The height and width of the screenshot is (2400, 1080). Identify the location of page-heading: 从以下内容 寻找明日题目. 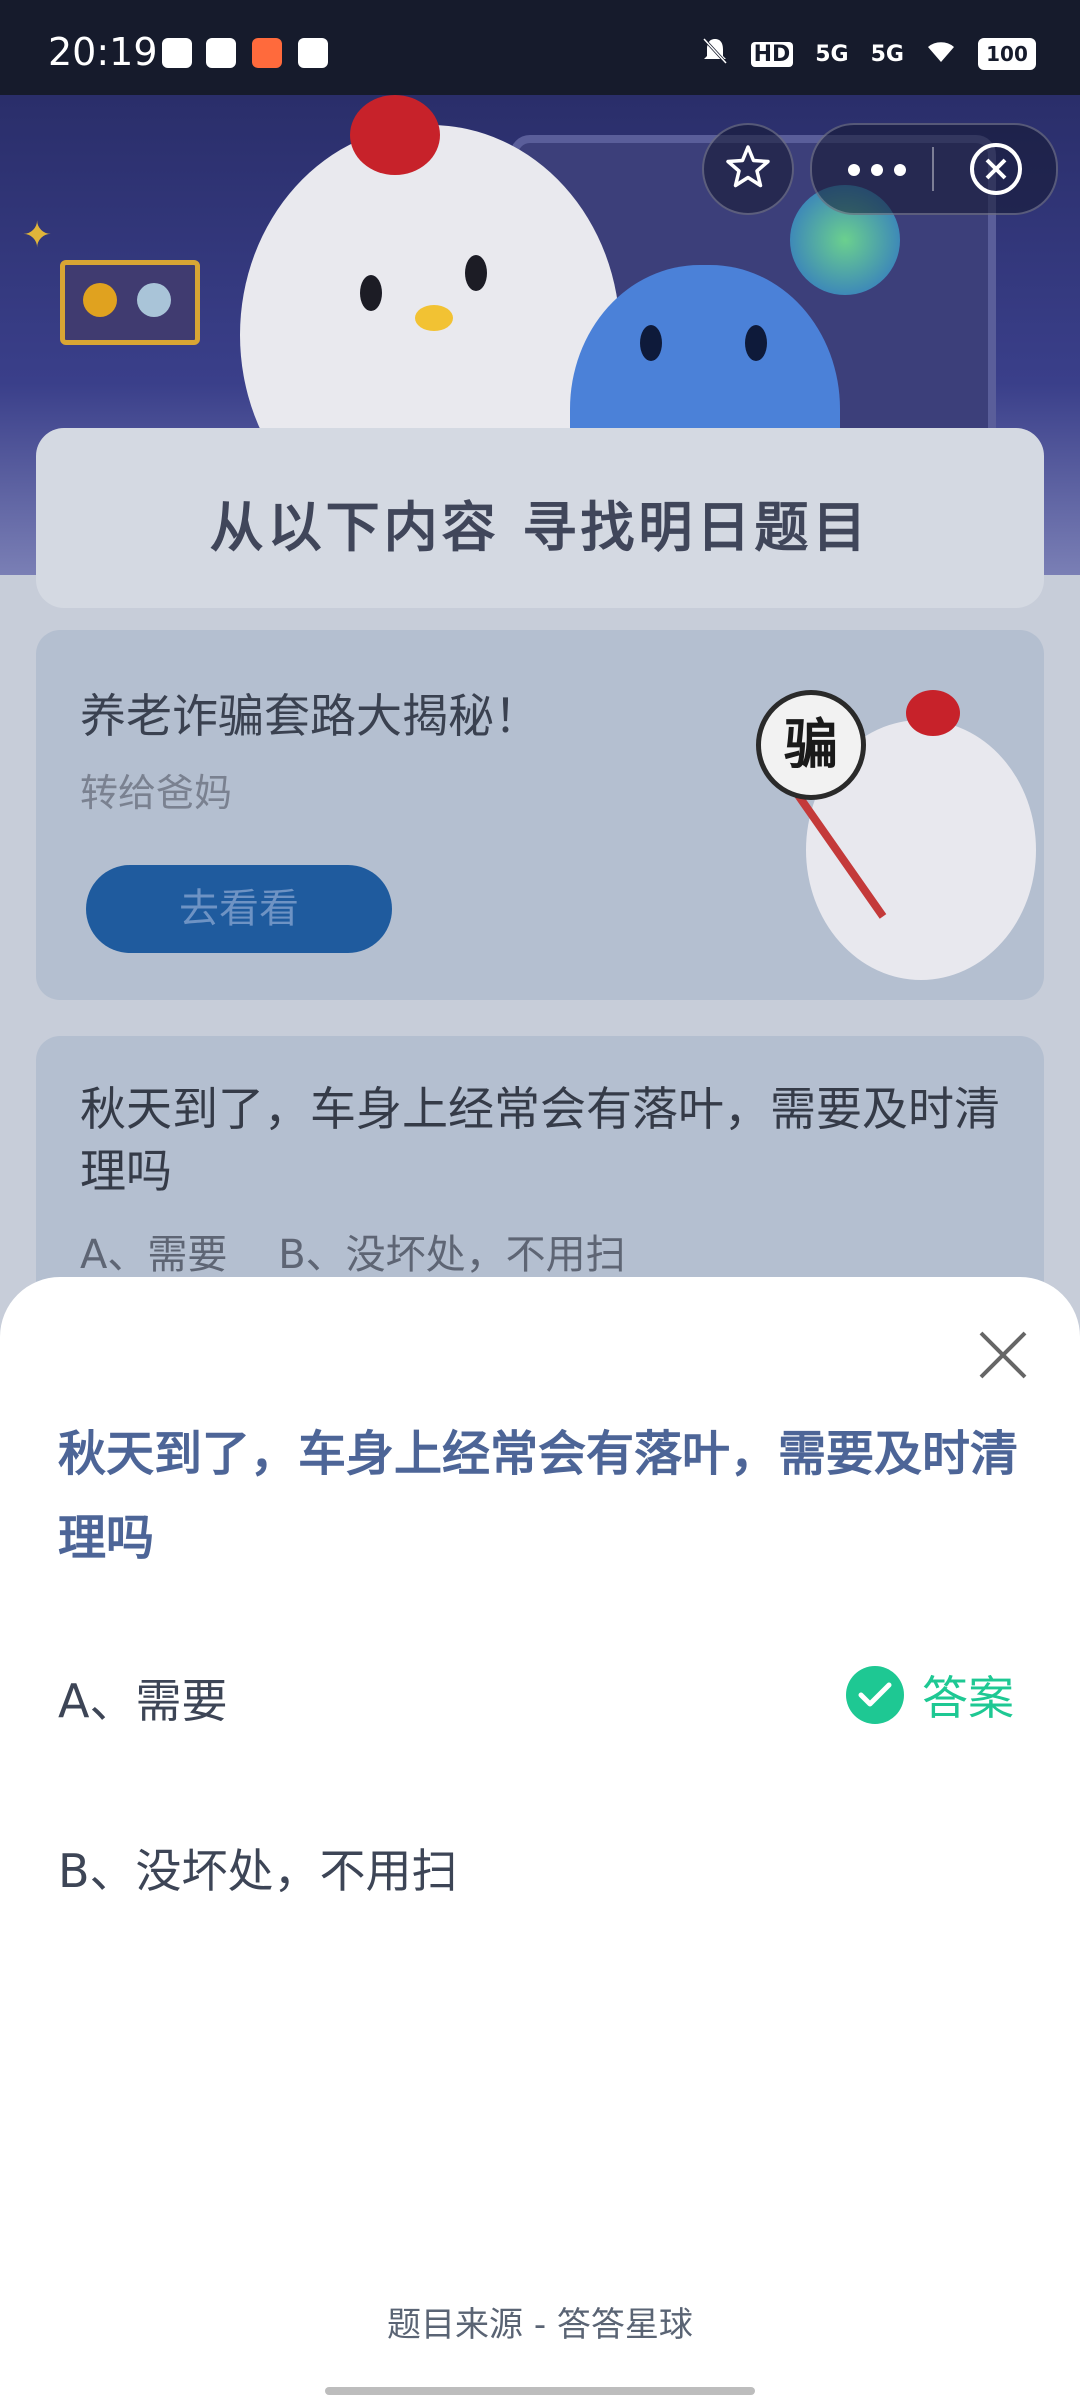
(540, 527).